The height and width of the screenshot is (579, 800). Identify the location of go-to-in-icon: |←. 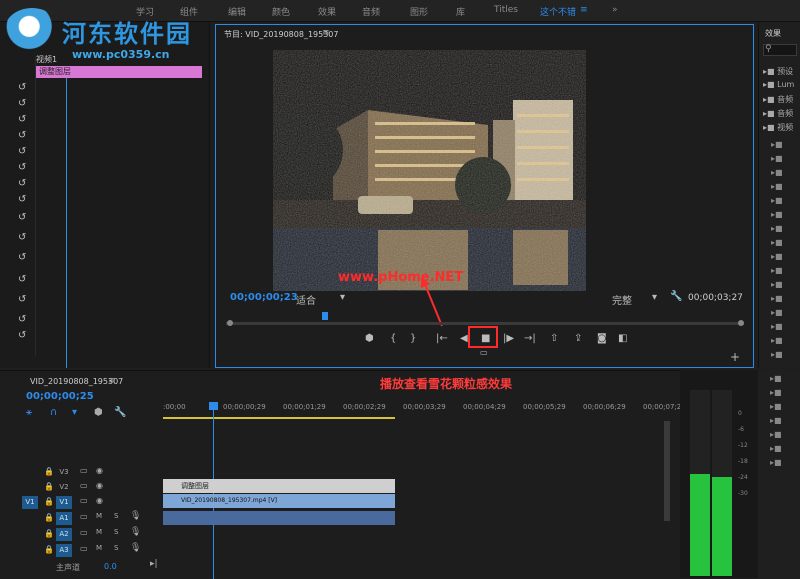
(442, 338).